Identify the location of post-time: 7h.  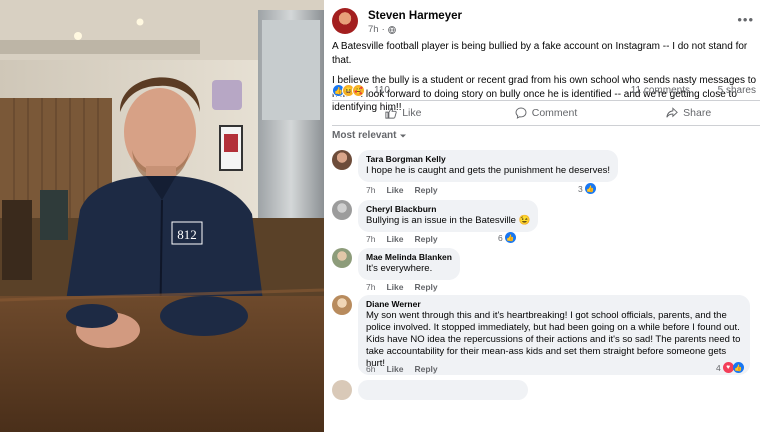
(373, 29).